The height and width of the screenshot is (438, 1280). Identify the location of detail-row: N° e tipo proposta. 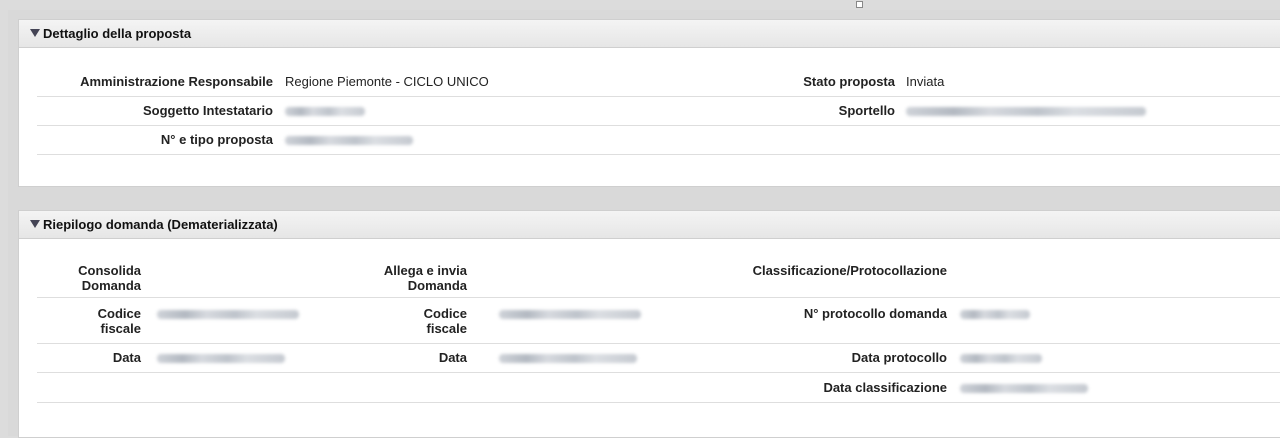
(658, 140).